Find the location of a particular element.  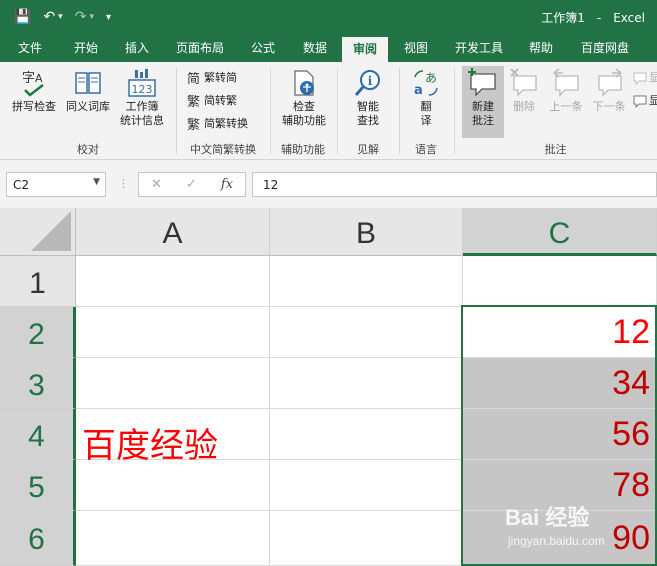

formula-bar: C2 ▼ ⋮ ✕ ✓ fx 12 is located at coordinates (328, 184).